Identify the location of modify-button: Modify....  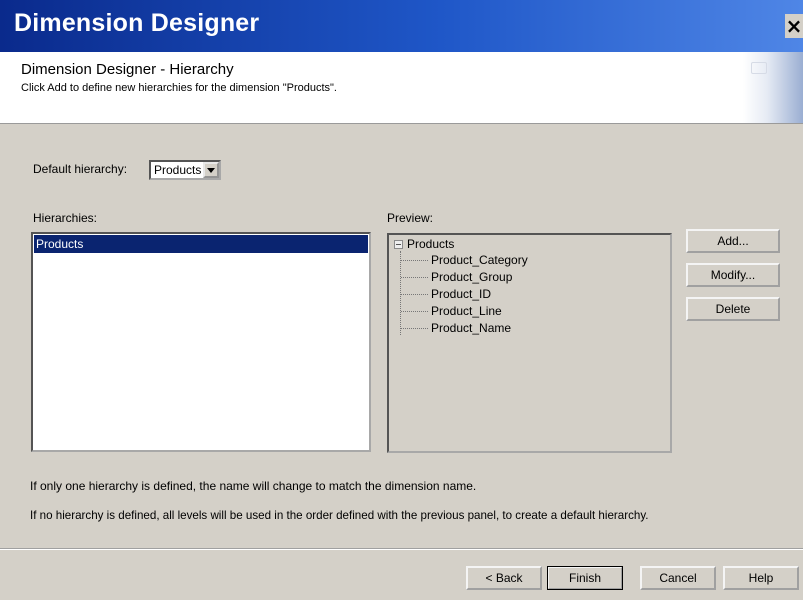
(733, 275).